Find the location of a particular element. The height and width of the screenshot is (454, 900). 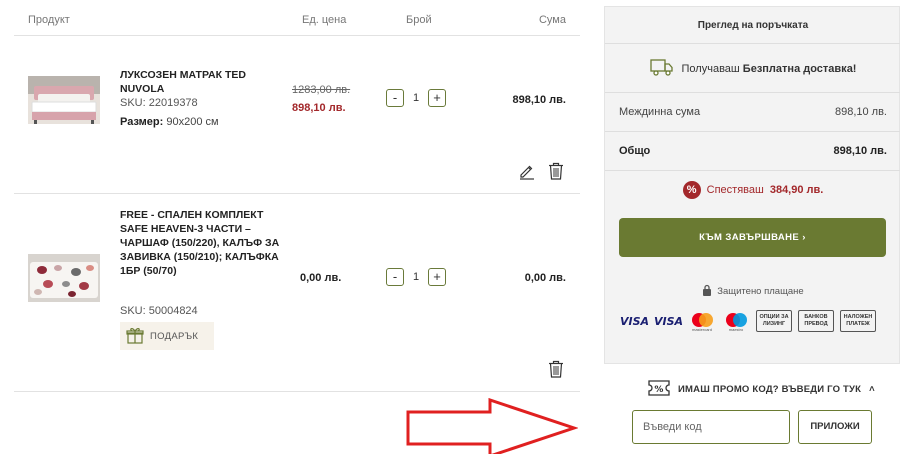

column-header-unit-price: Ед. цена is located at coordinates (324, 20).